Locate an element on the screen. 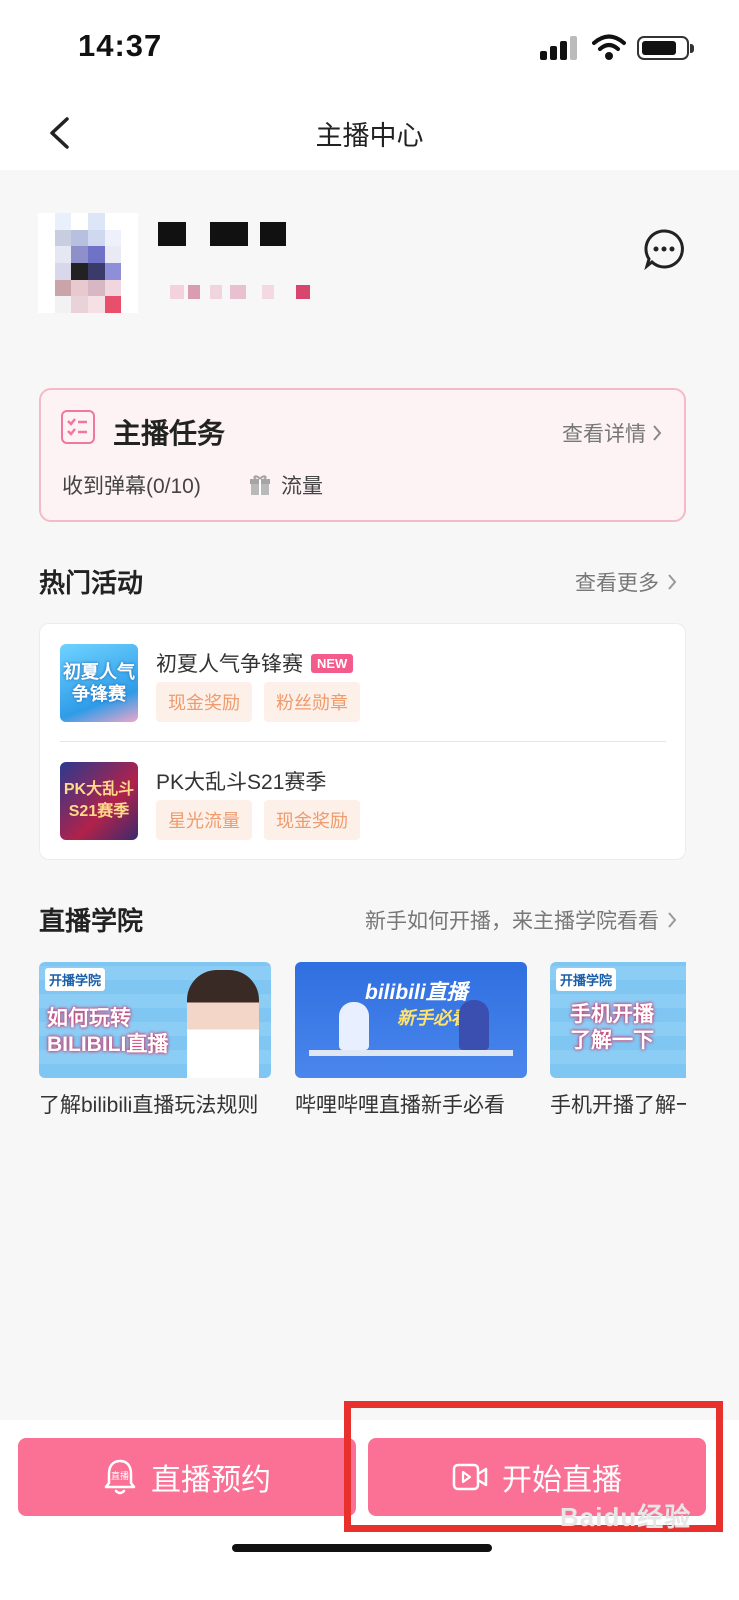  live-reservation-icon: 直播 is located at coordinates (120, 1477).